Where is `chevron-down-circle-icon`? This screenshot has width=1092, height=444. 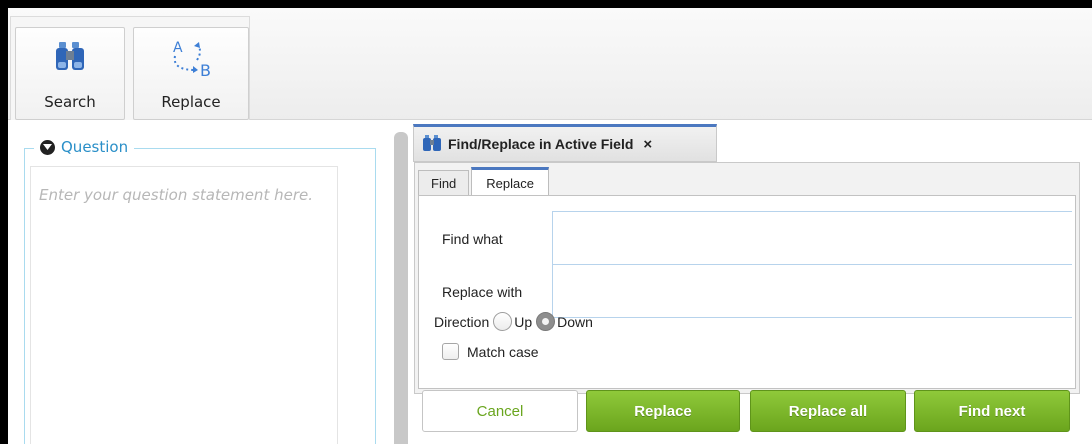
chevron-down-circle-icon is located at coordinates (47, 147).